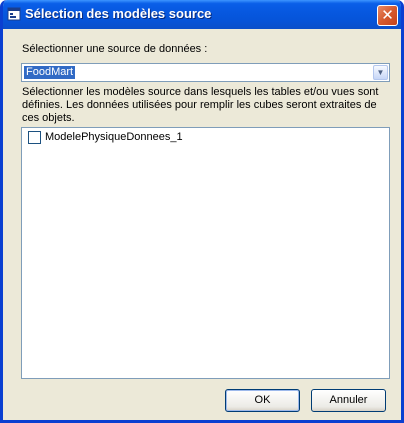 The width and height of the screenshot is (404, 423). I want to click on source-dropdown: FoodMart ▼, so click(205, 72).